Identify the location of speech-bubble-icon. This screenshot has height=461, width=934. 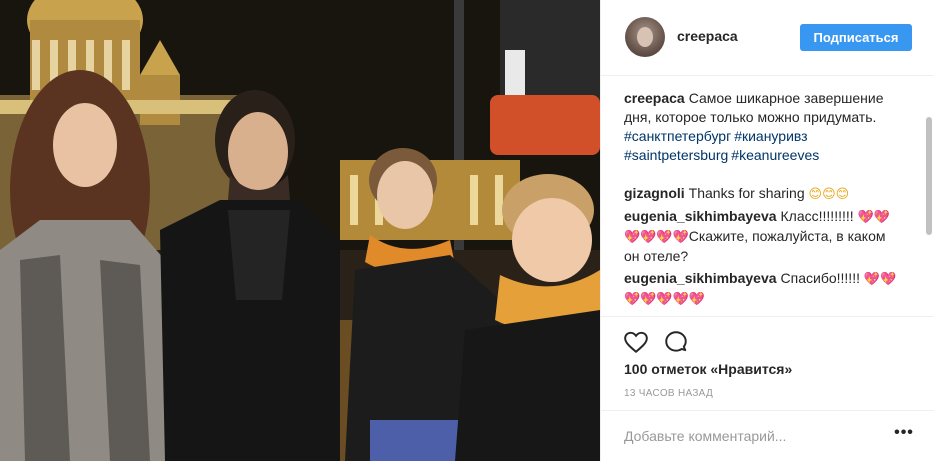
(676, 342).